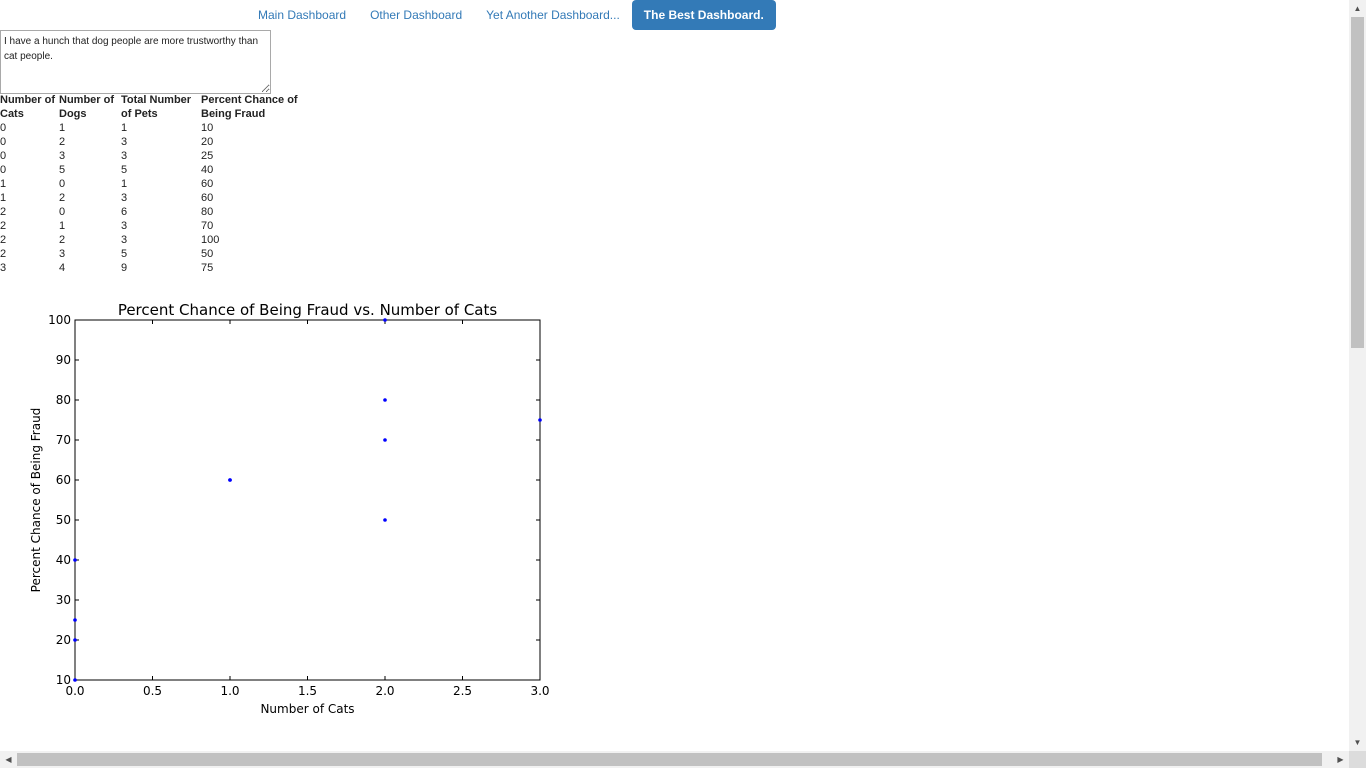 This screenshot has height=768, width=1366. What do you see at coordinates (63, 360) in the screenshot?
I see `y-tick-label: 90` at bounding box center [63, 360].